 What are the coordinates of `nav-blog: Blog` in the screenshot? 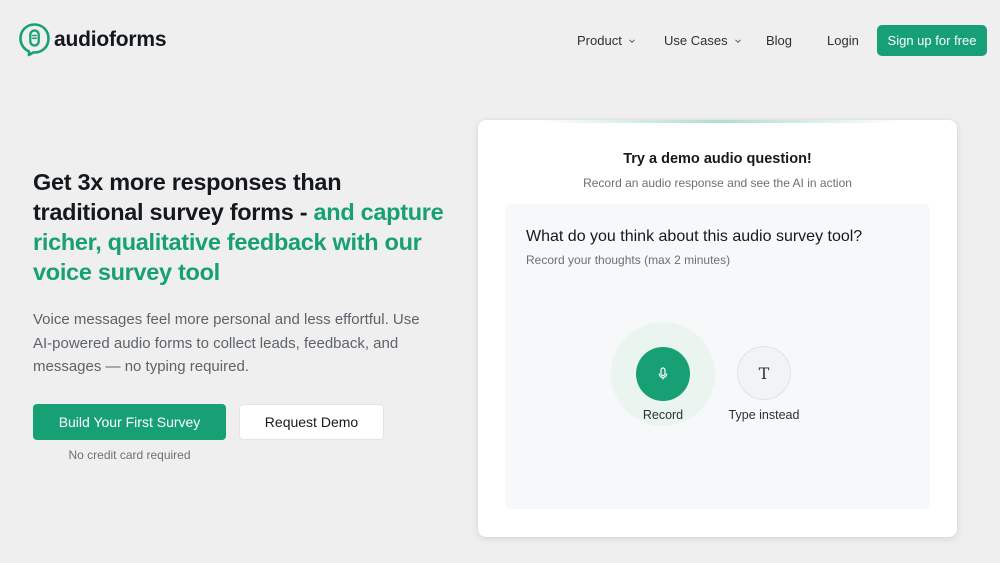 It's located at (779, 40).